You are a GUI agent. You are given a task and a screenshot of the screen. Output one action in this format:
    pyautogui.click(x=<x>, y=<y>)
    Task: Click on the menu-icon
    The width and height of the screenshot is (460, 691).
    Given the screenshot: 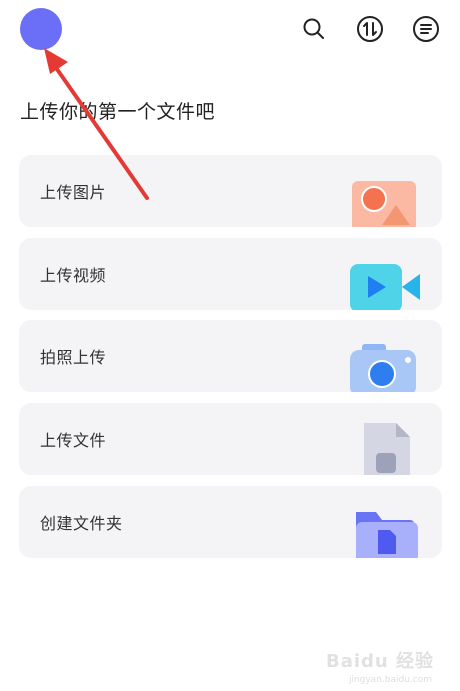 What is the action you would take?
    pyautogui.click(x=426, y=29)
    